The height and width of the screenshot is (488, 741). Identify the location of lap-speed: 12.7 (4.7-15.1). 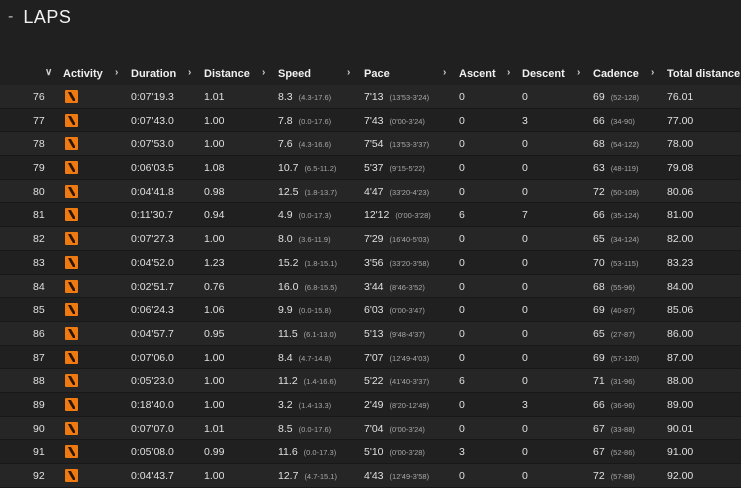
(307, 476).